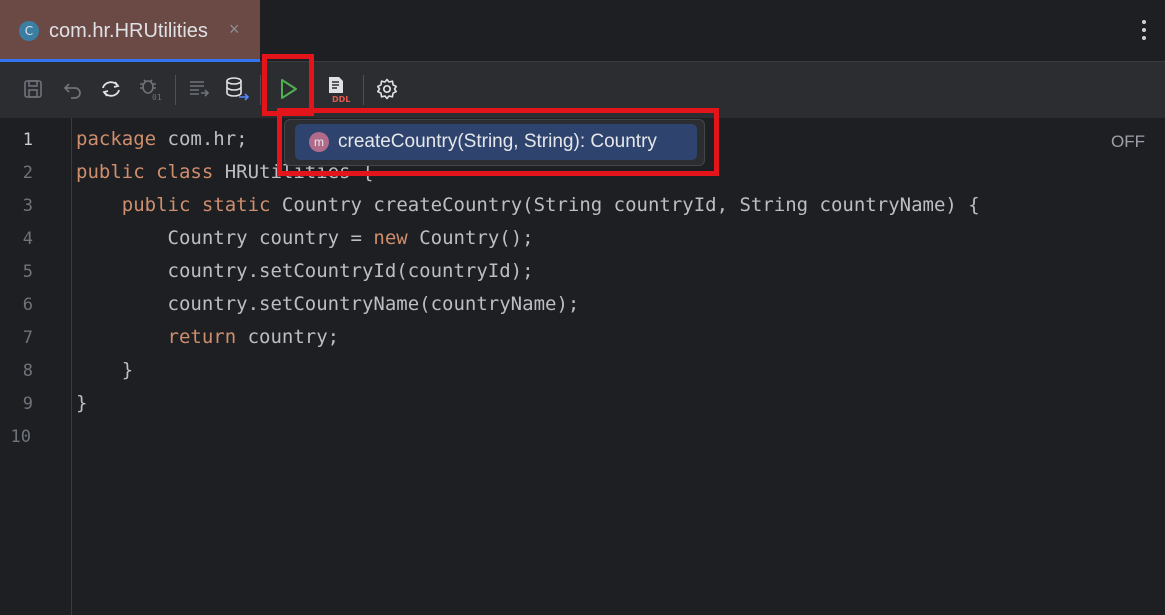  What do you see at coordinates (373, 304) in the screenshot?
I see `code-line: country.setCountryName(countryName);` at bounding box center [373, 304].